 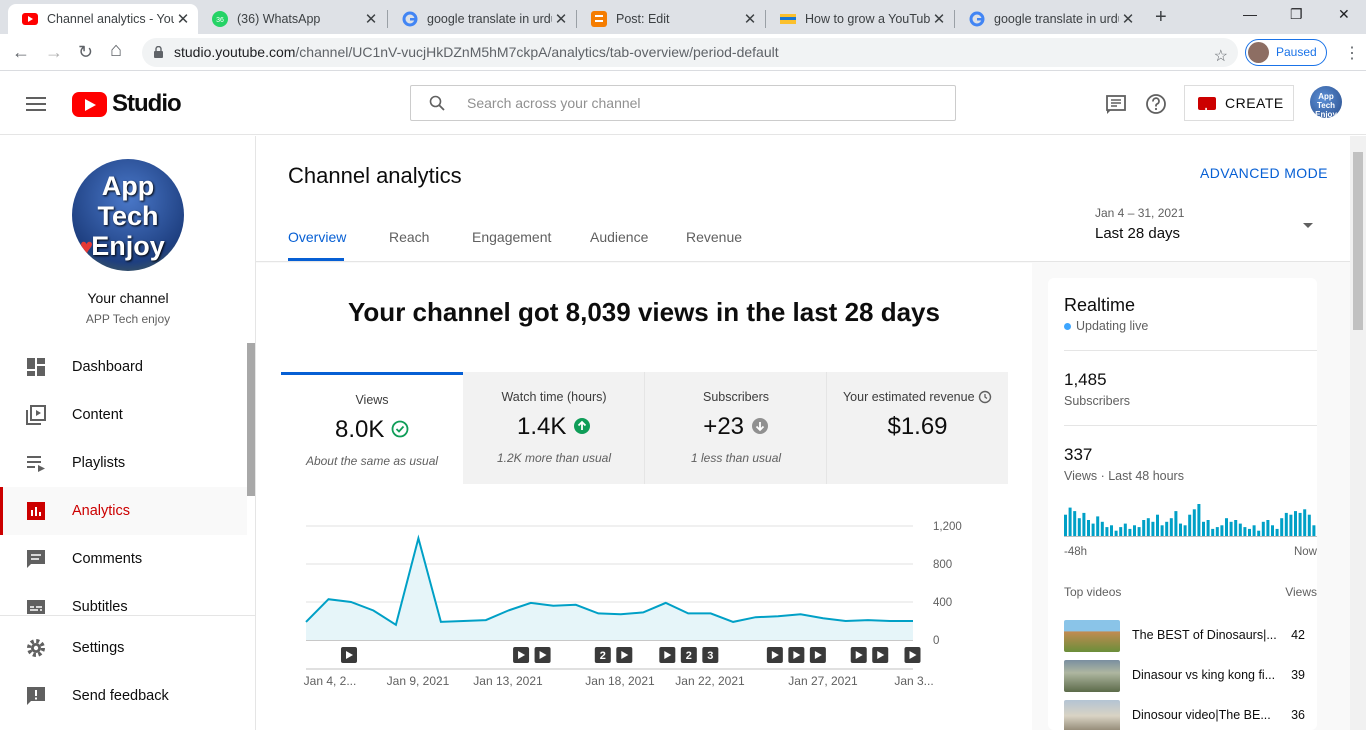 I want to click on forward-icon: →, so click(x=54, y=52).